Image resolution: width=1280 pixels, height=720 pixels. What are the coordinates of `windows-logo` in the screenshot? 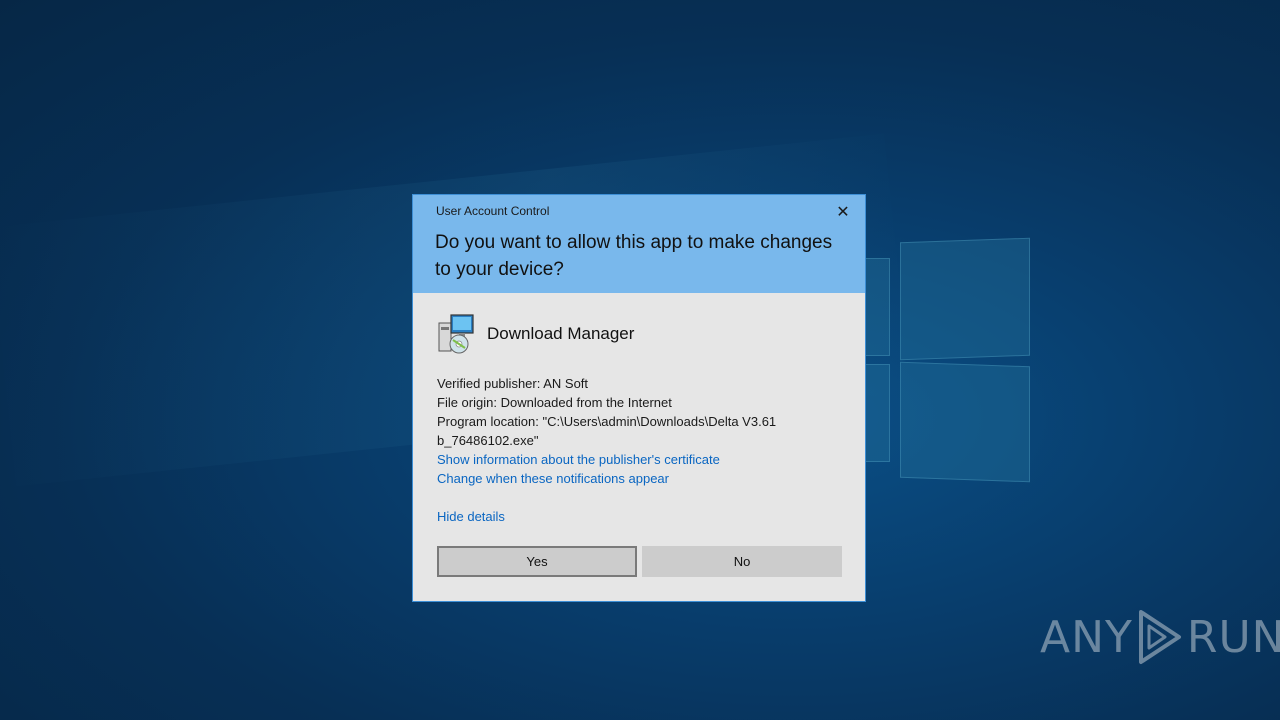 It's located at (945, 360).